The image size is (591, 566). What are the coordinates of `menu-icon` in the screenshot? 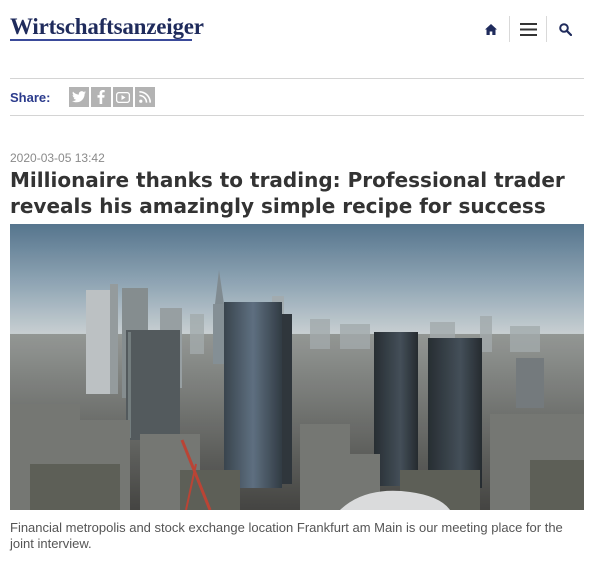 It's located at (528, 29).